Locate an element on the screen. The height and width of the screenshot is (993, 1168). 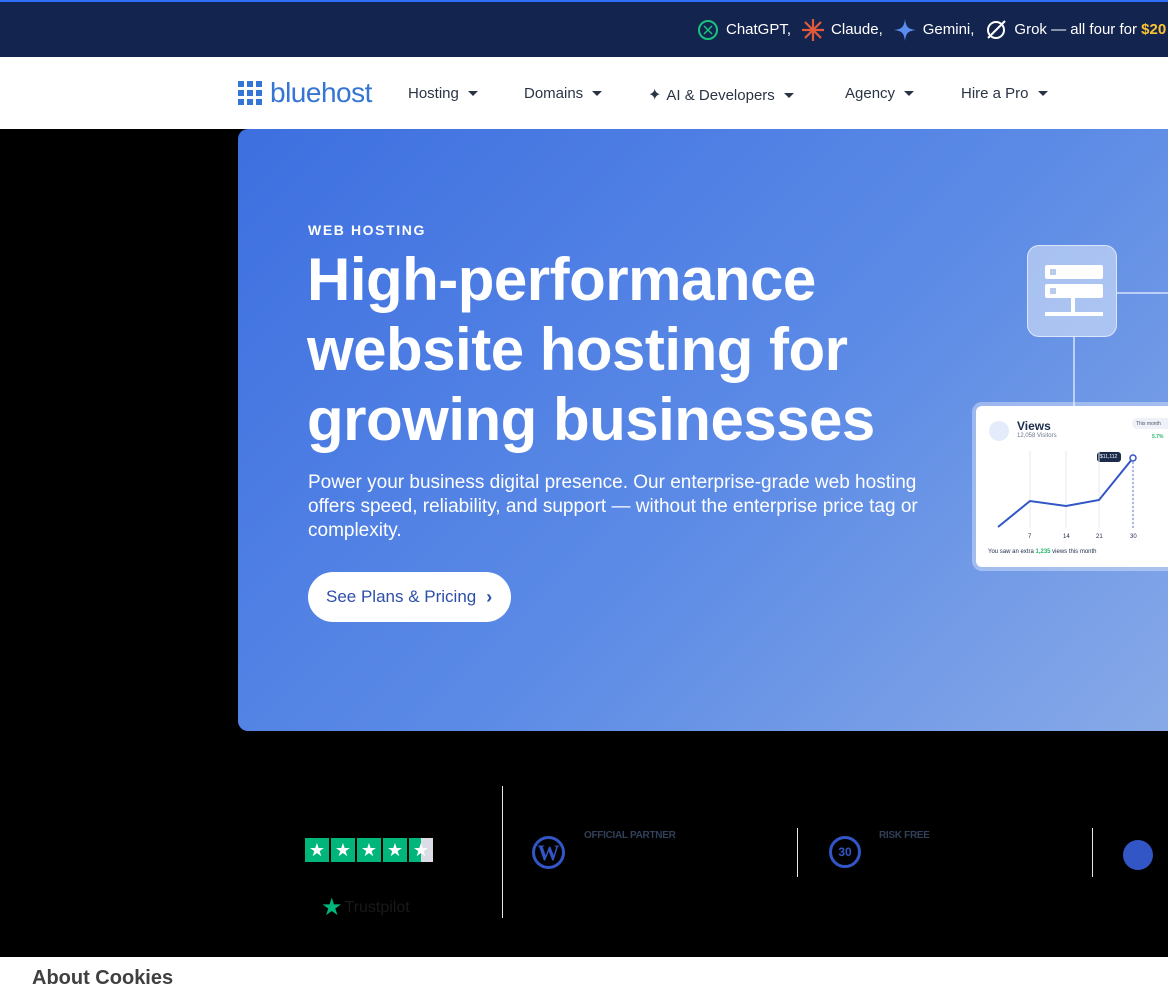
views-footer: You saw an extra 1,235 views this month is located at coordinates (1042, 552).